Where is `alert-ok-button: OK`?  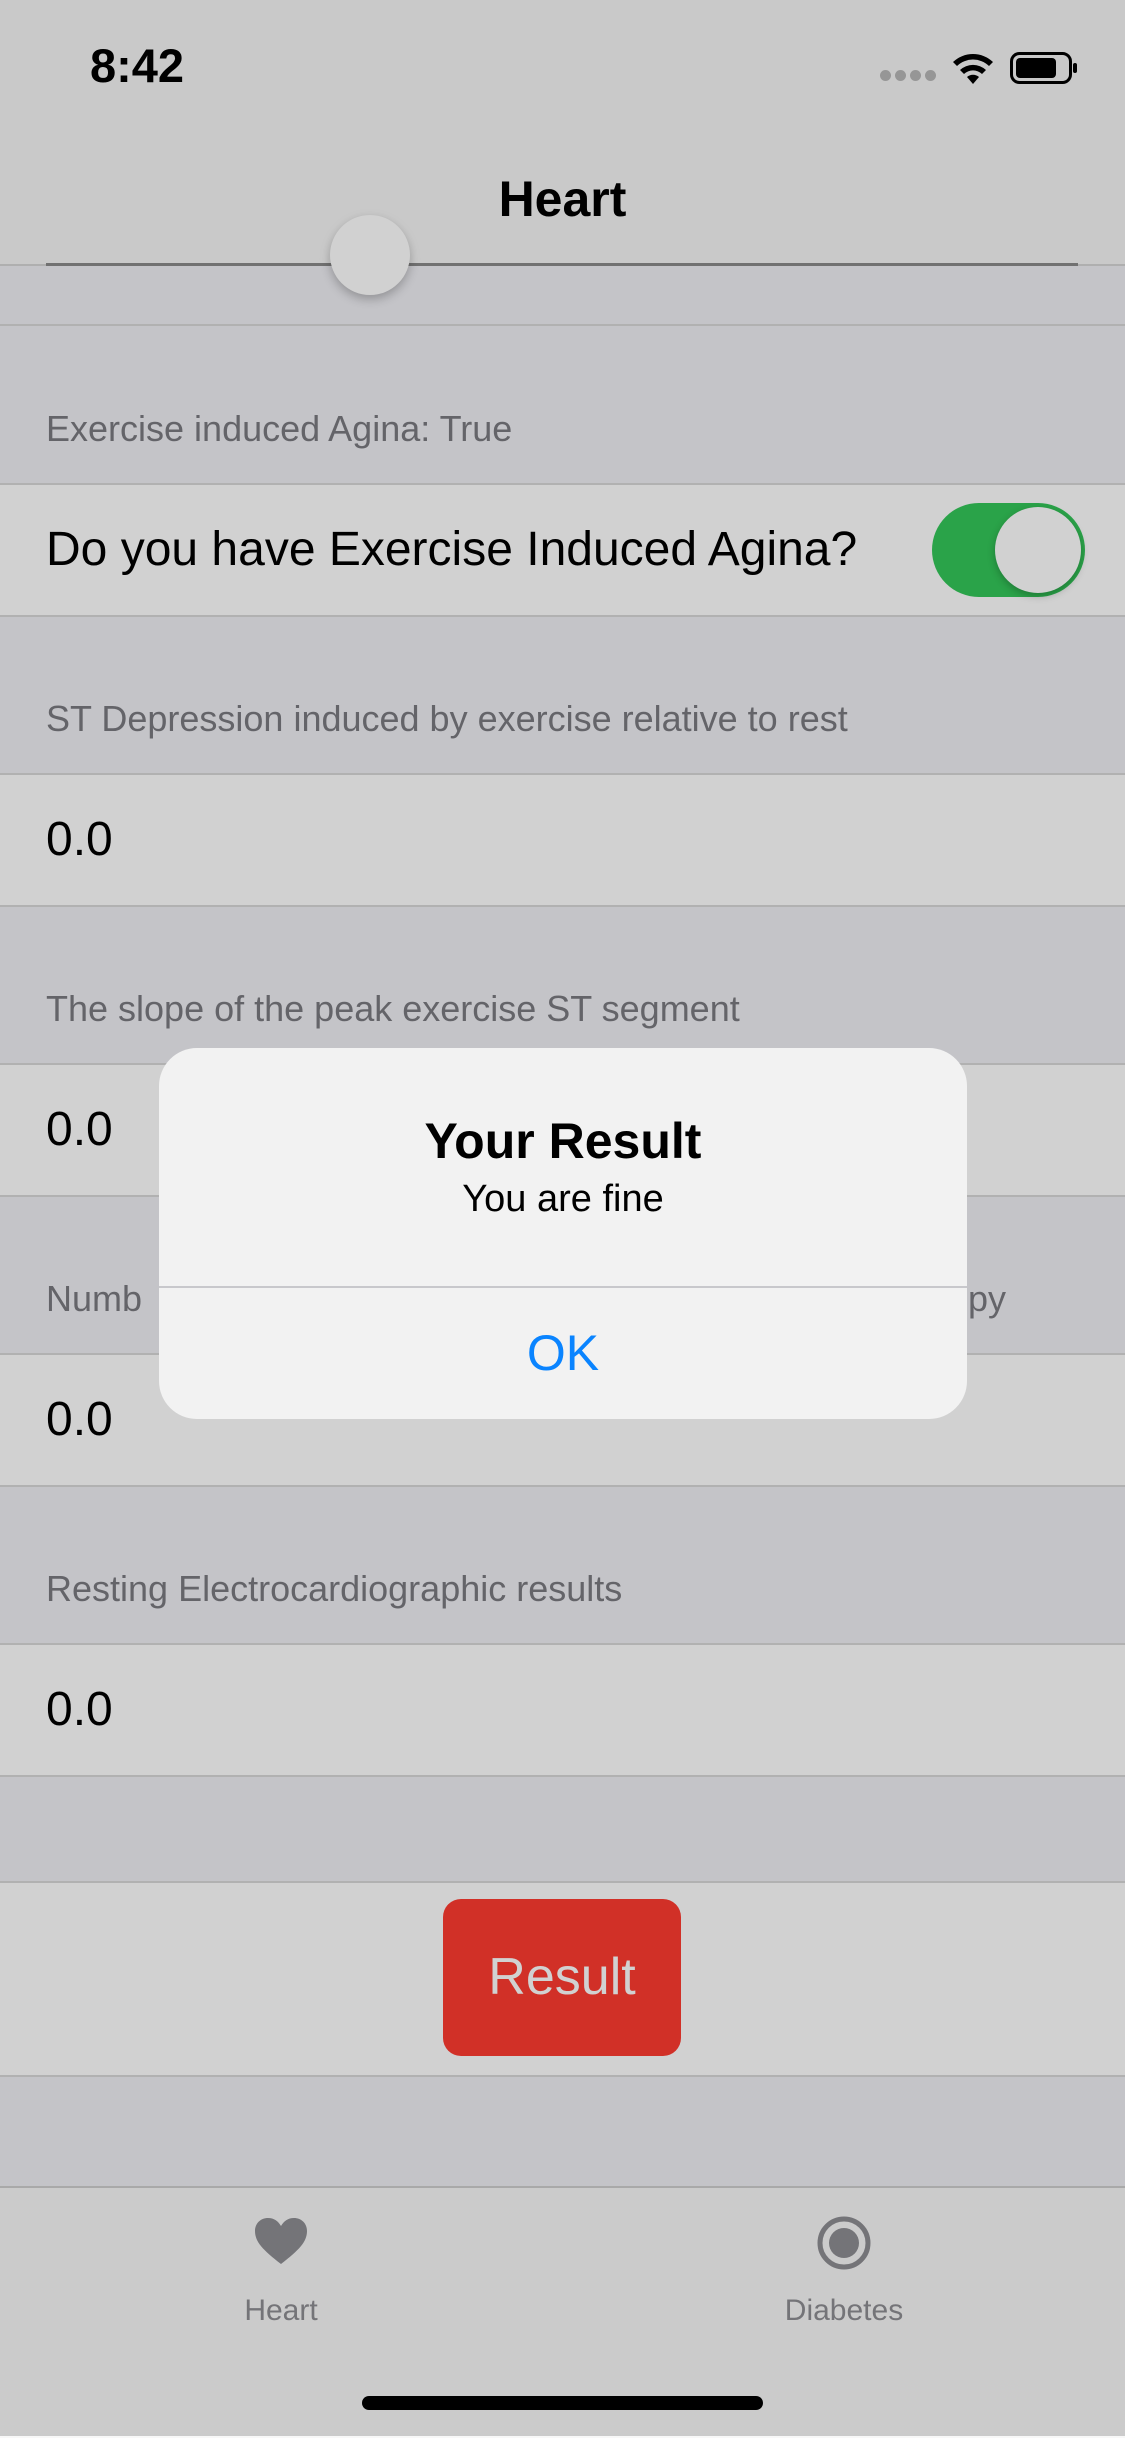 alert-ok-button: OK is located at coordinates (563, 1353).